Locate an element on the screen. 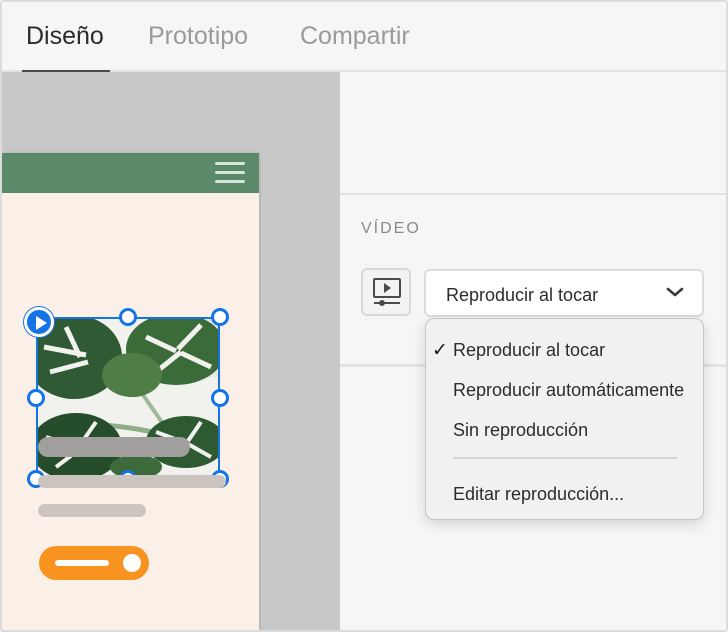 Image resolution: width=728 pixels, height=632 pixels. playback-dropdown-value: Reproducir al tocar is located at coordinates (522, 295).